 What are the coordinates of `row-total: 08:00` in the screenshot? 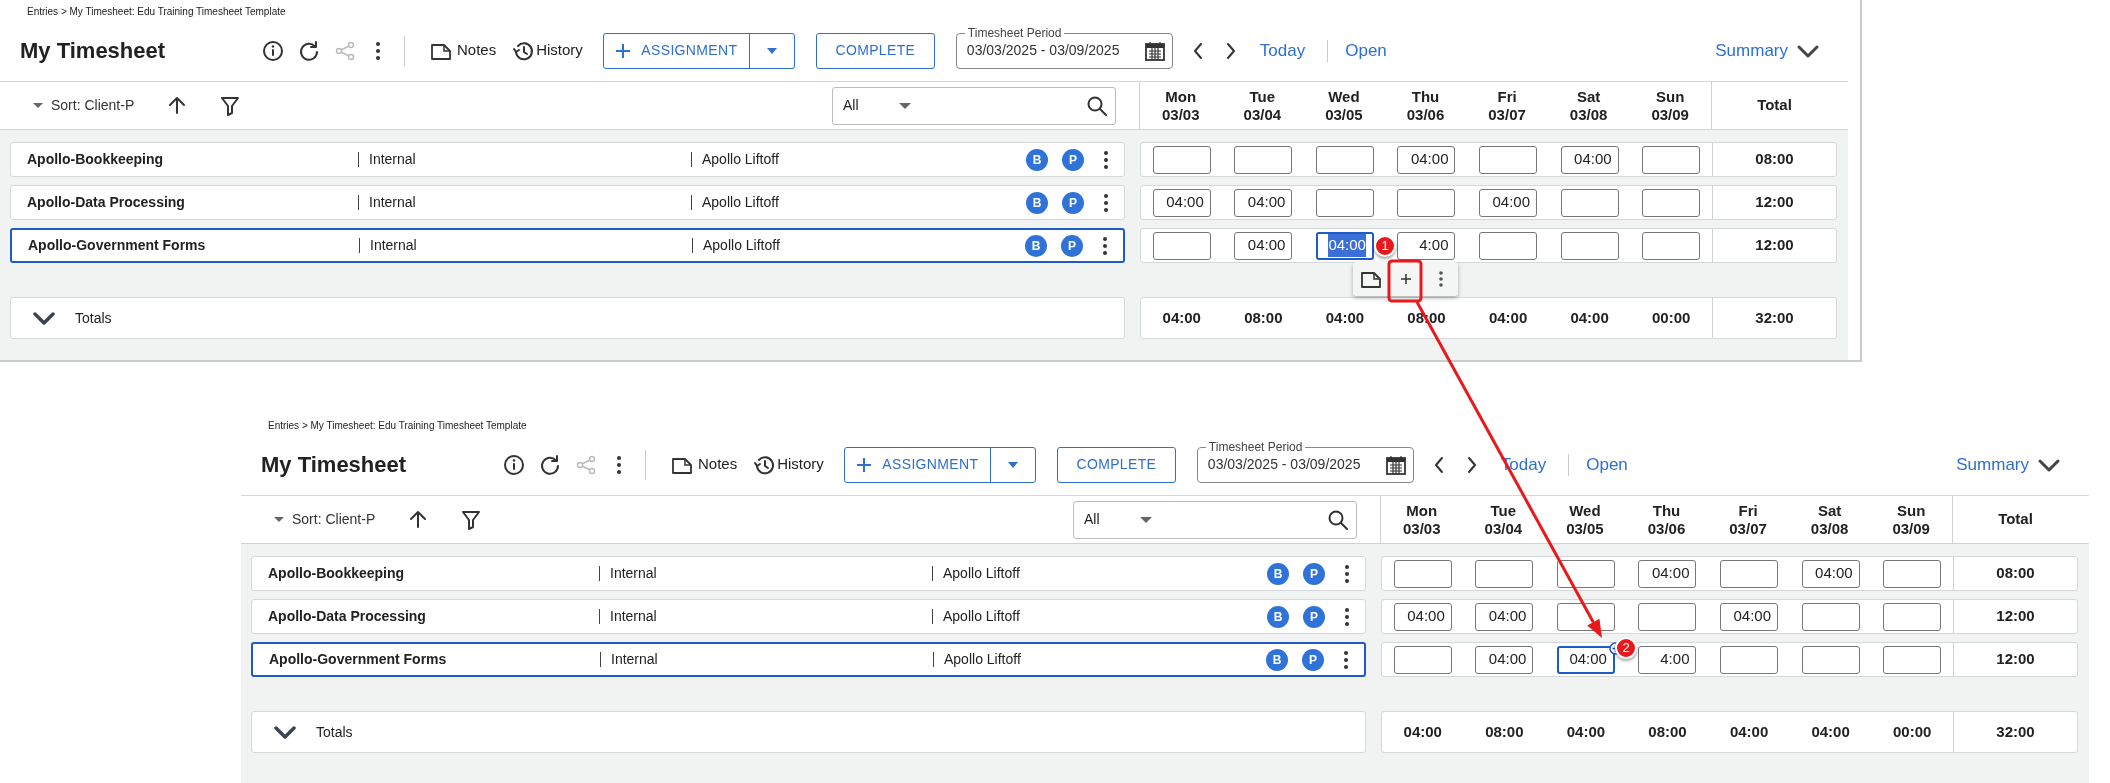 It's located at (2015, 573).